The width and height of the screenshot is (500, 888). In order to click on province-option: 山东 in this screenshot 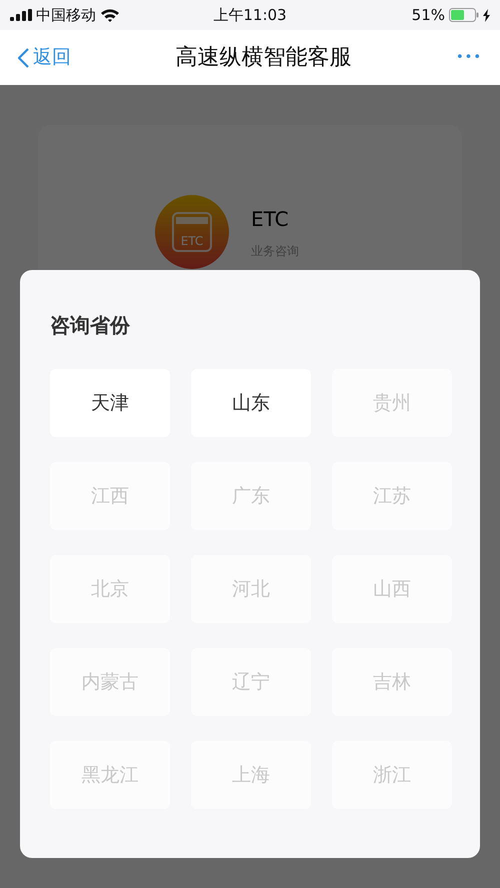, I will do `click(251, 403)`.